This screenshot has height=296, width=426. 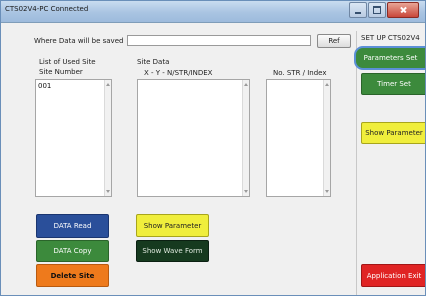 I want to click on window-title: CTS02V4-PC Connected, so click(x=47, y=9).